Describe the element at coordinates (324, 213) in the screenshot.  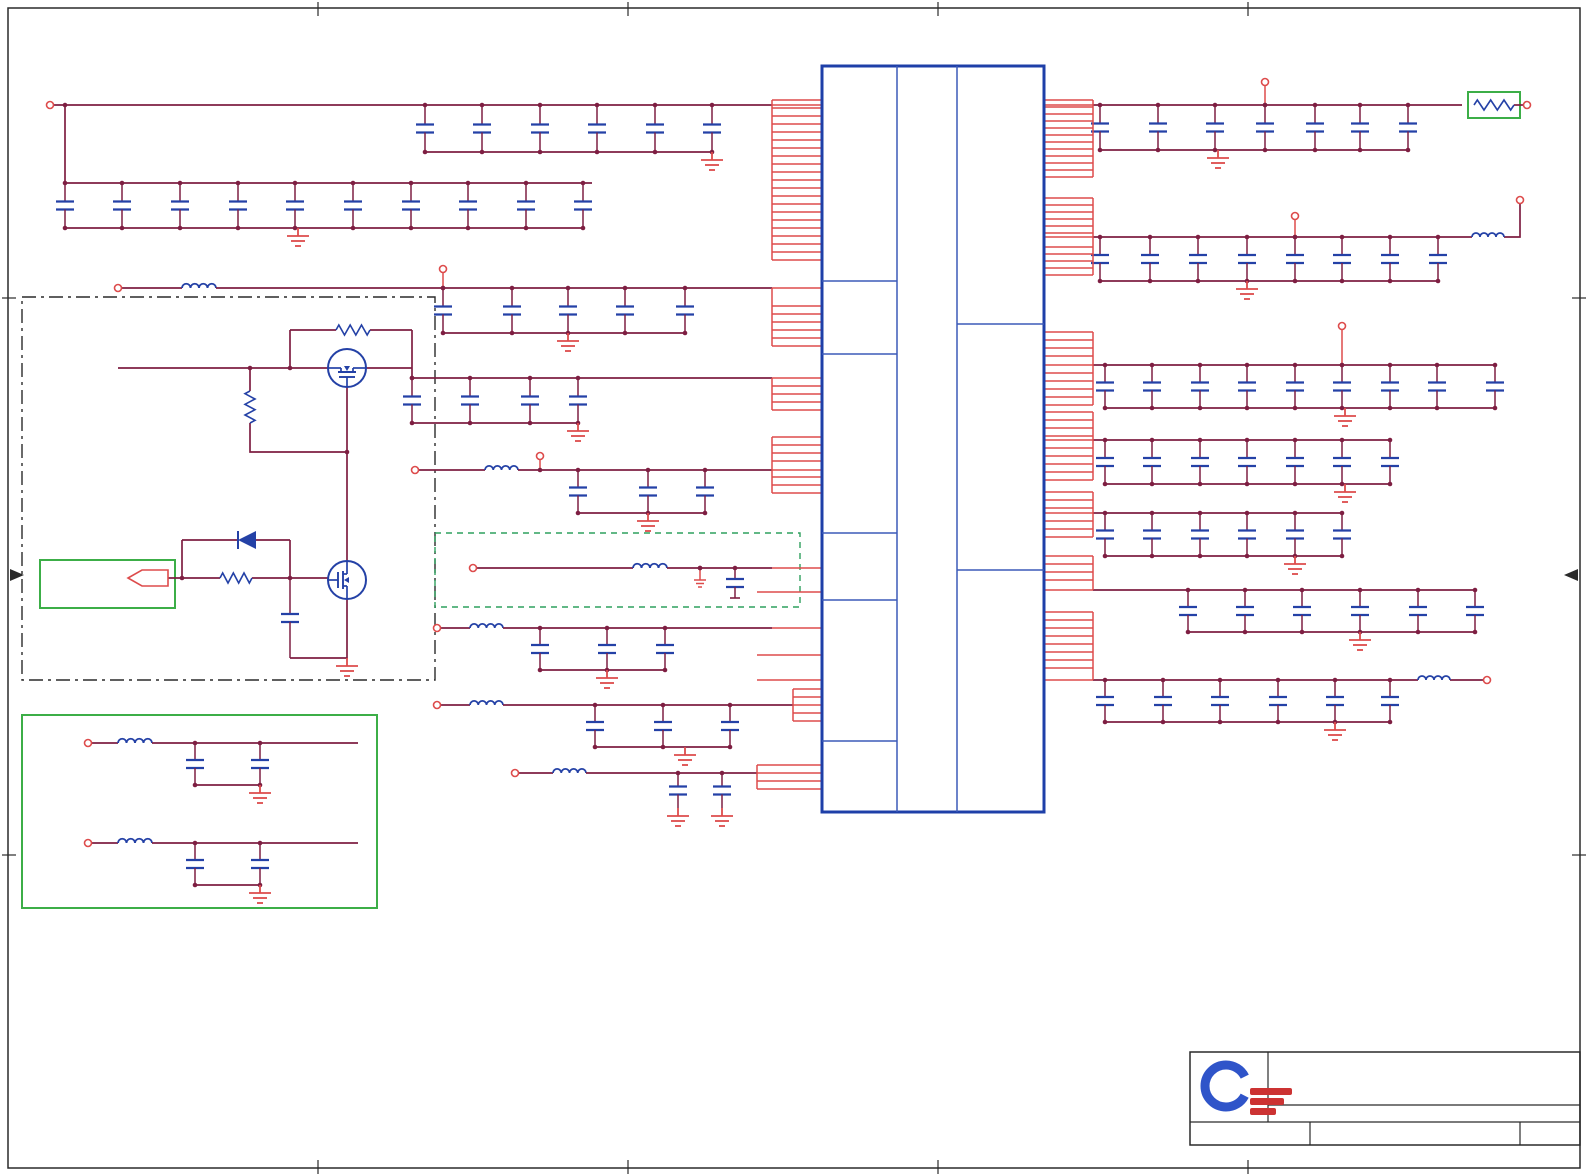
I see `cap-bank-l2` at that location.